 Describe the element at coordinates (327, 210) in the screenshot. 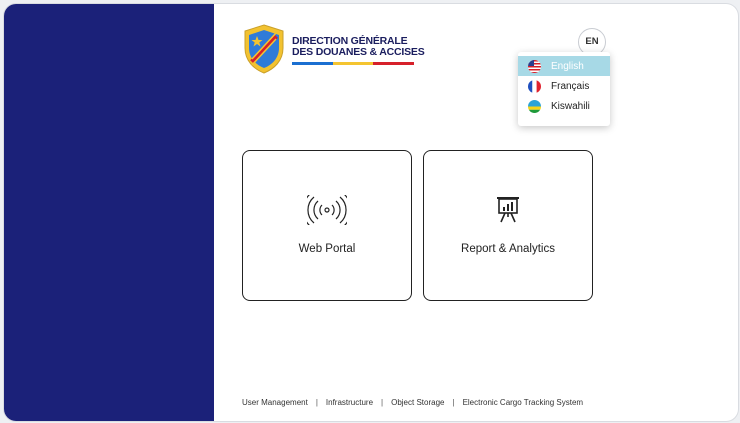

I see `wireless-signal-icon` at that location.